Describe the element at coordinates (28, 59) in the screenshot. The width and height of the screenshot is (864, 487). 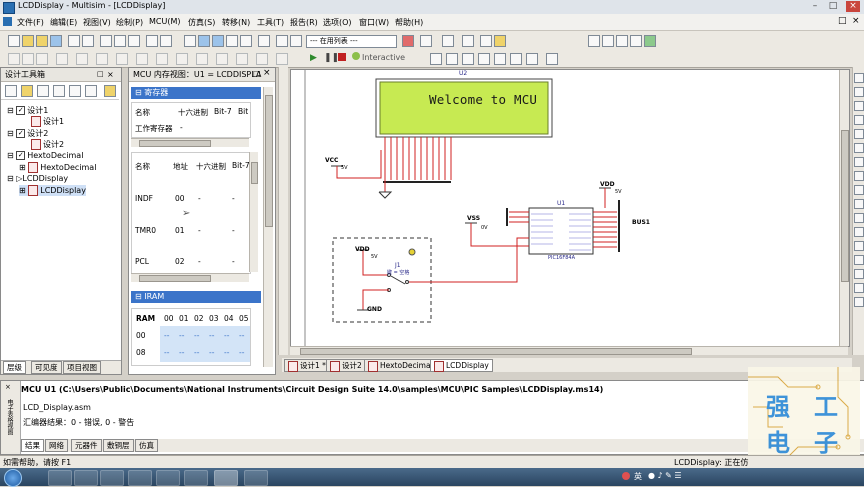
I see `bus-icon` at that location.